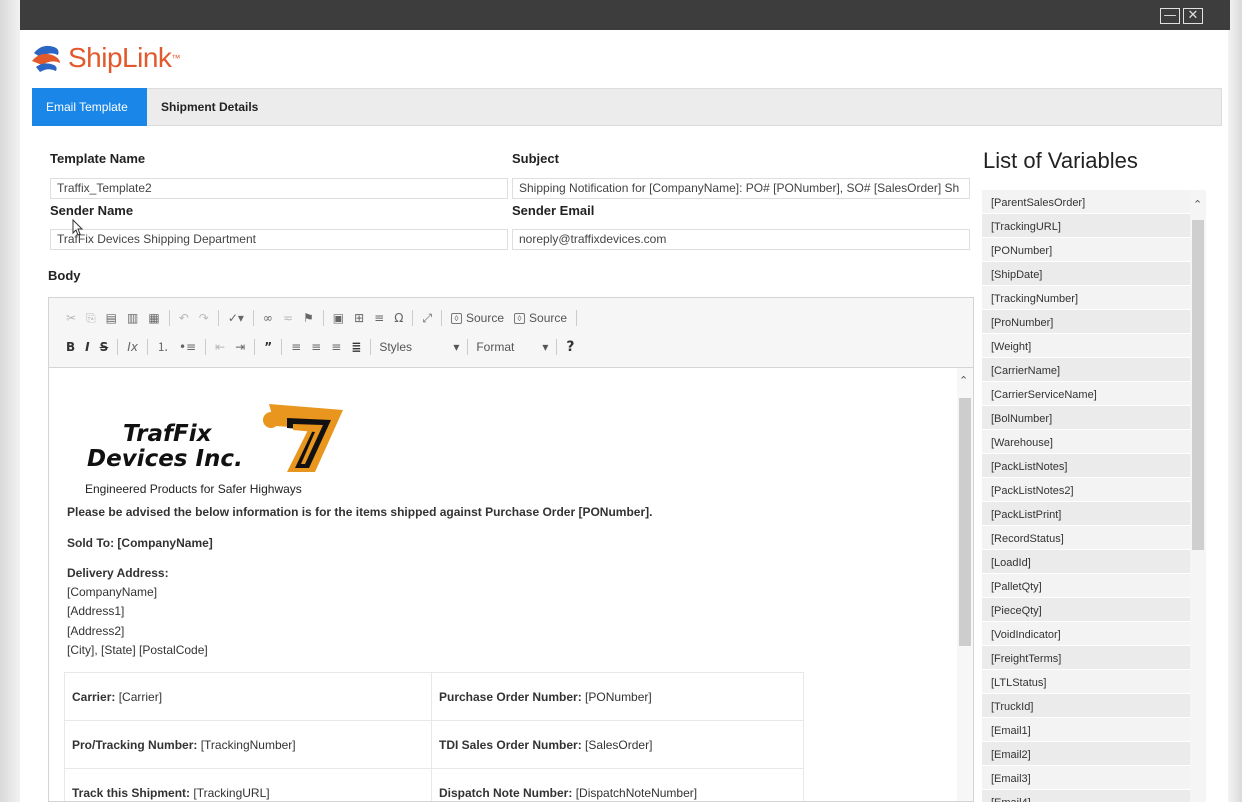 Image resolution: width=1242 pixels, height=802 pixels. Describe the element at coordinates (288, 318) in the screenshot. I see `unlink-icon: ≂` at that location.